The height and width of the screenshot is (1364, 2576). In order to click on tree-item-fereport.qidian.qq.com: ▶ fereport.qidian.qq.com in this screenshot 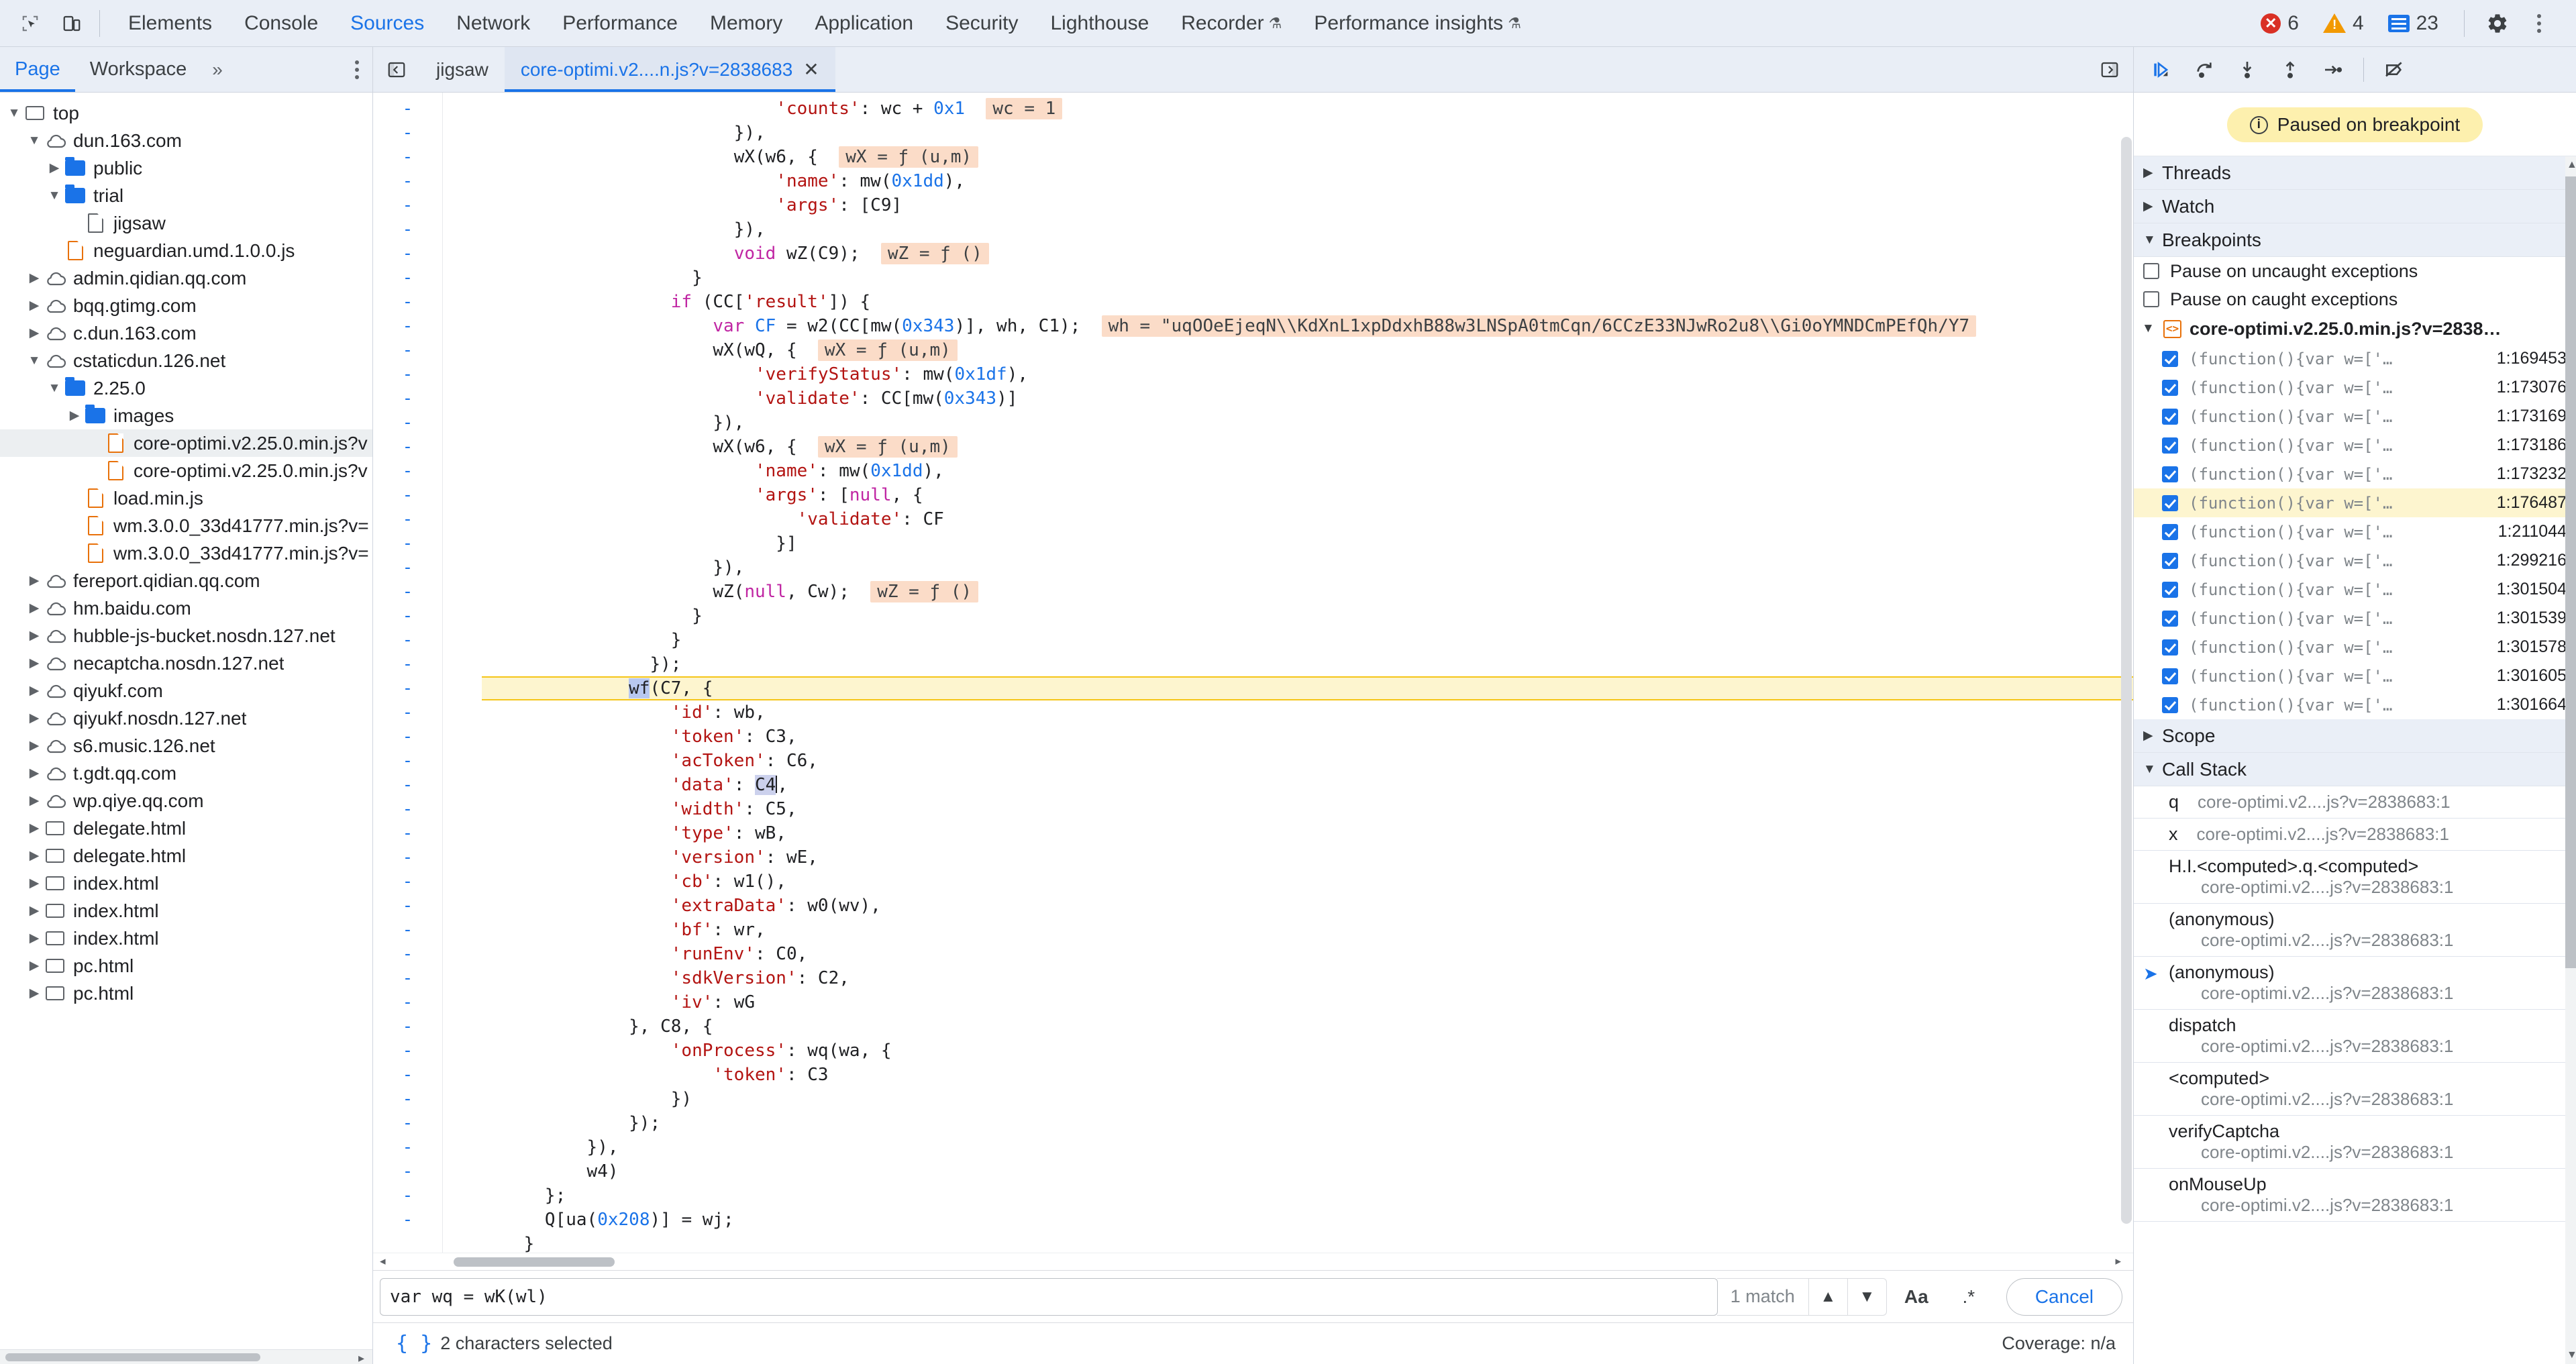, I will do `click(186, 580)`.